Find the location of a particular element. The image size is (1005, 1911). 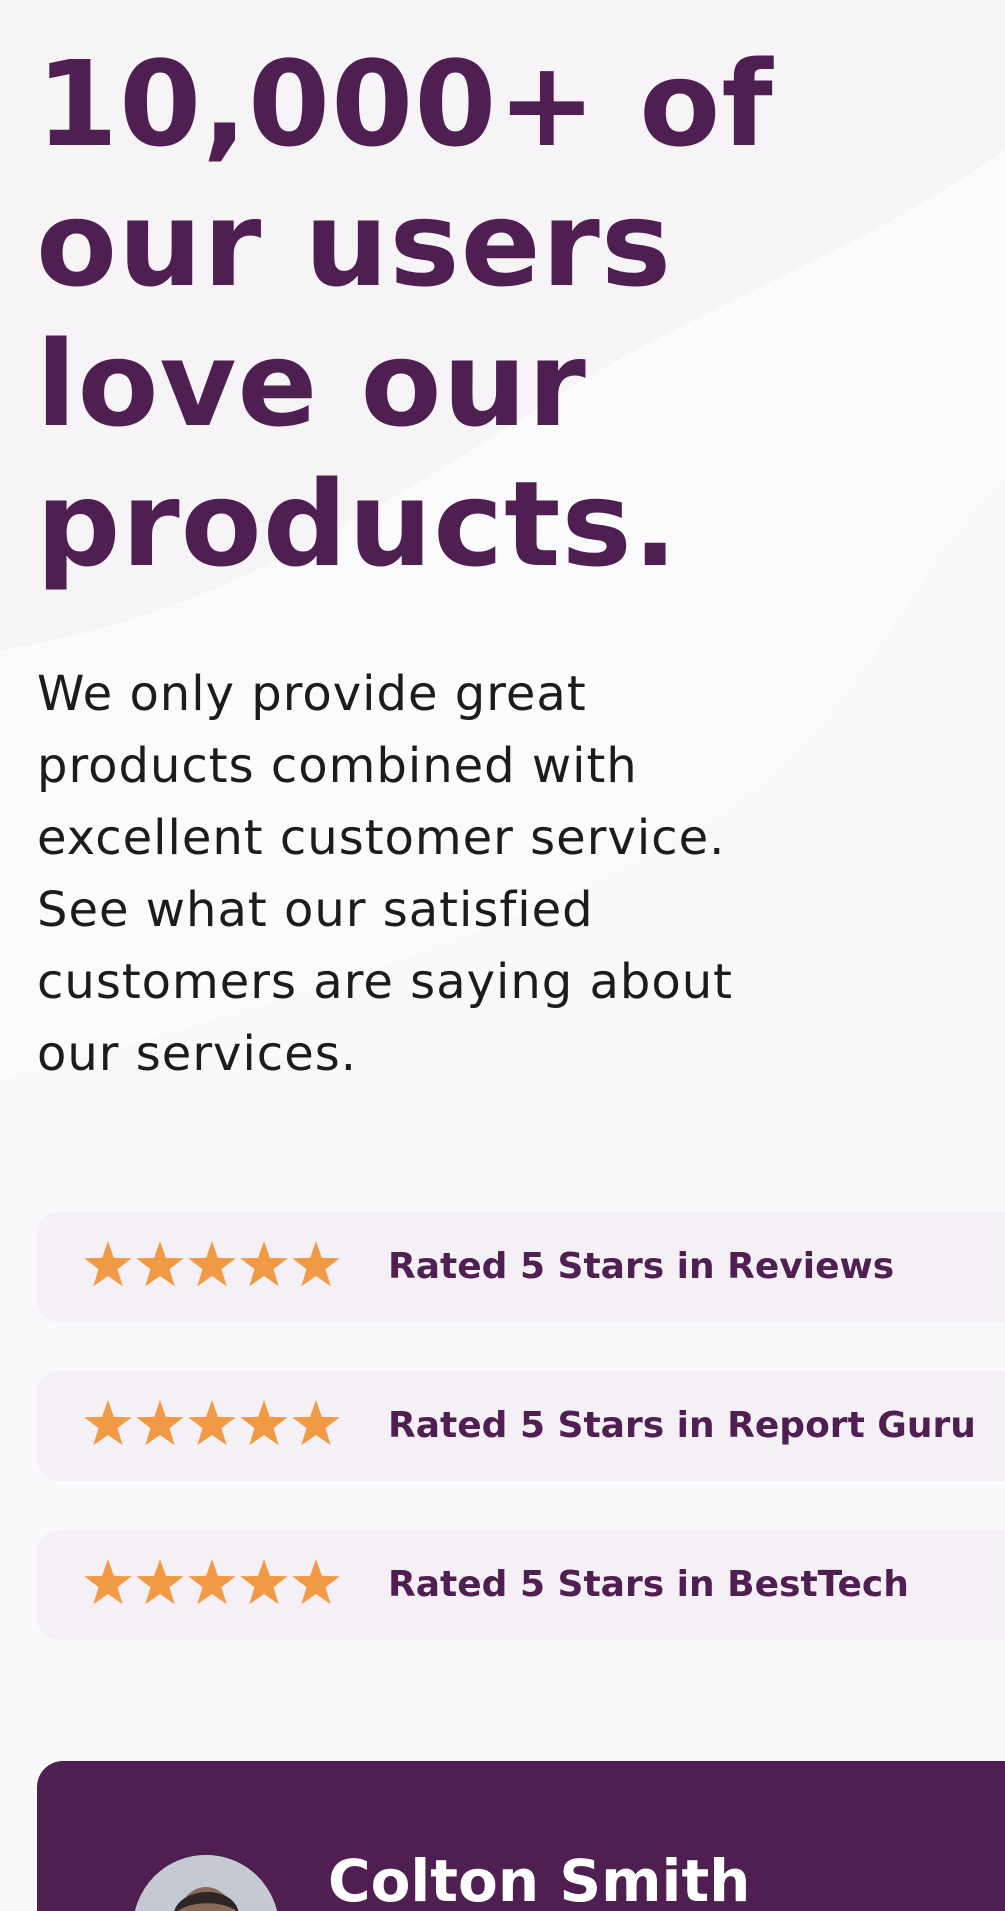

description-line: our services. is located at coordinates (197, 1054).